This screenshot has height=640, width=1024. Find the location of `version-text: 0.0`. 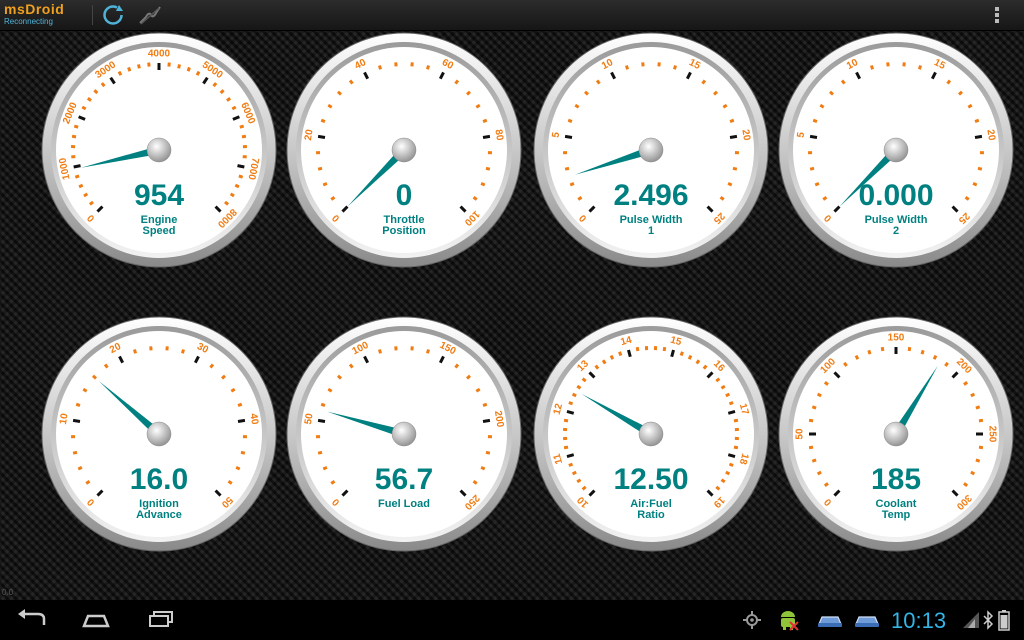

version-text: 0.0 is located at coordinates (8, 592).